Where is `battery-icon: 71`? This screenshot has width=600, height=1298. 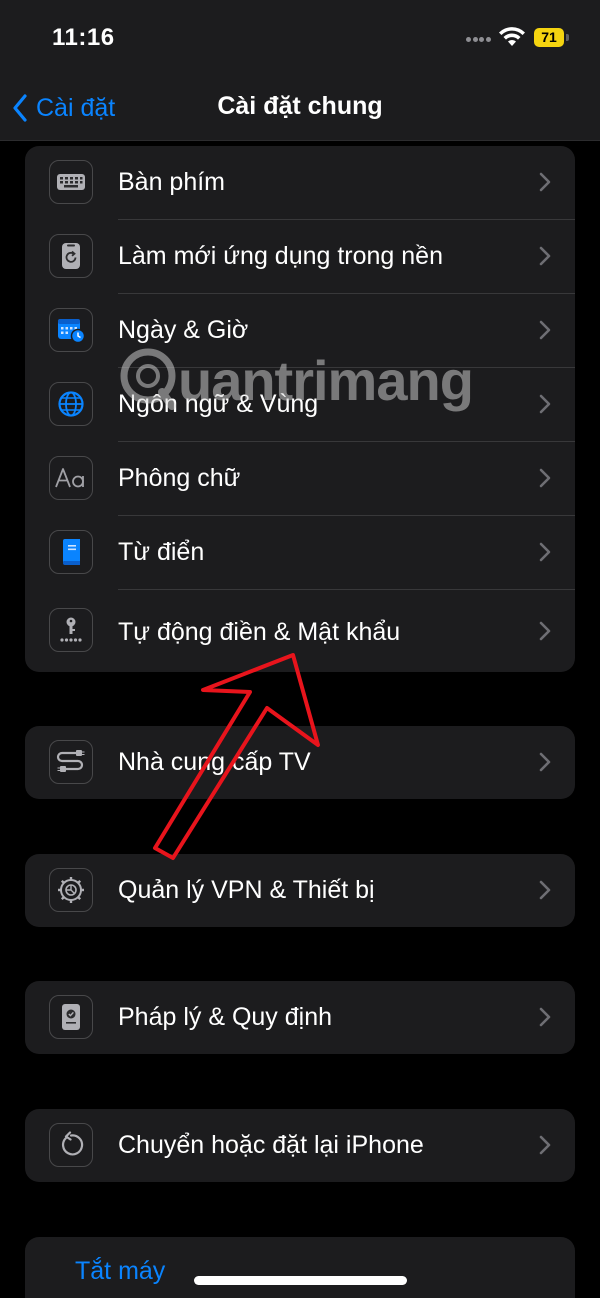 battery-icon: 71 is located at coordinates (552, 37).